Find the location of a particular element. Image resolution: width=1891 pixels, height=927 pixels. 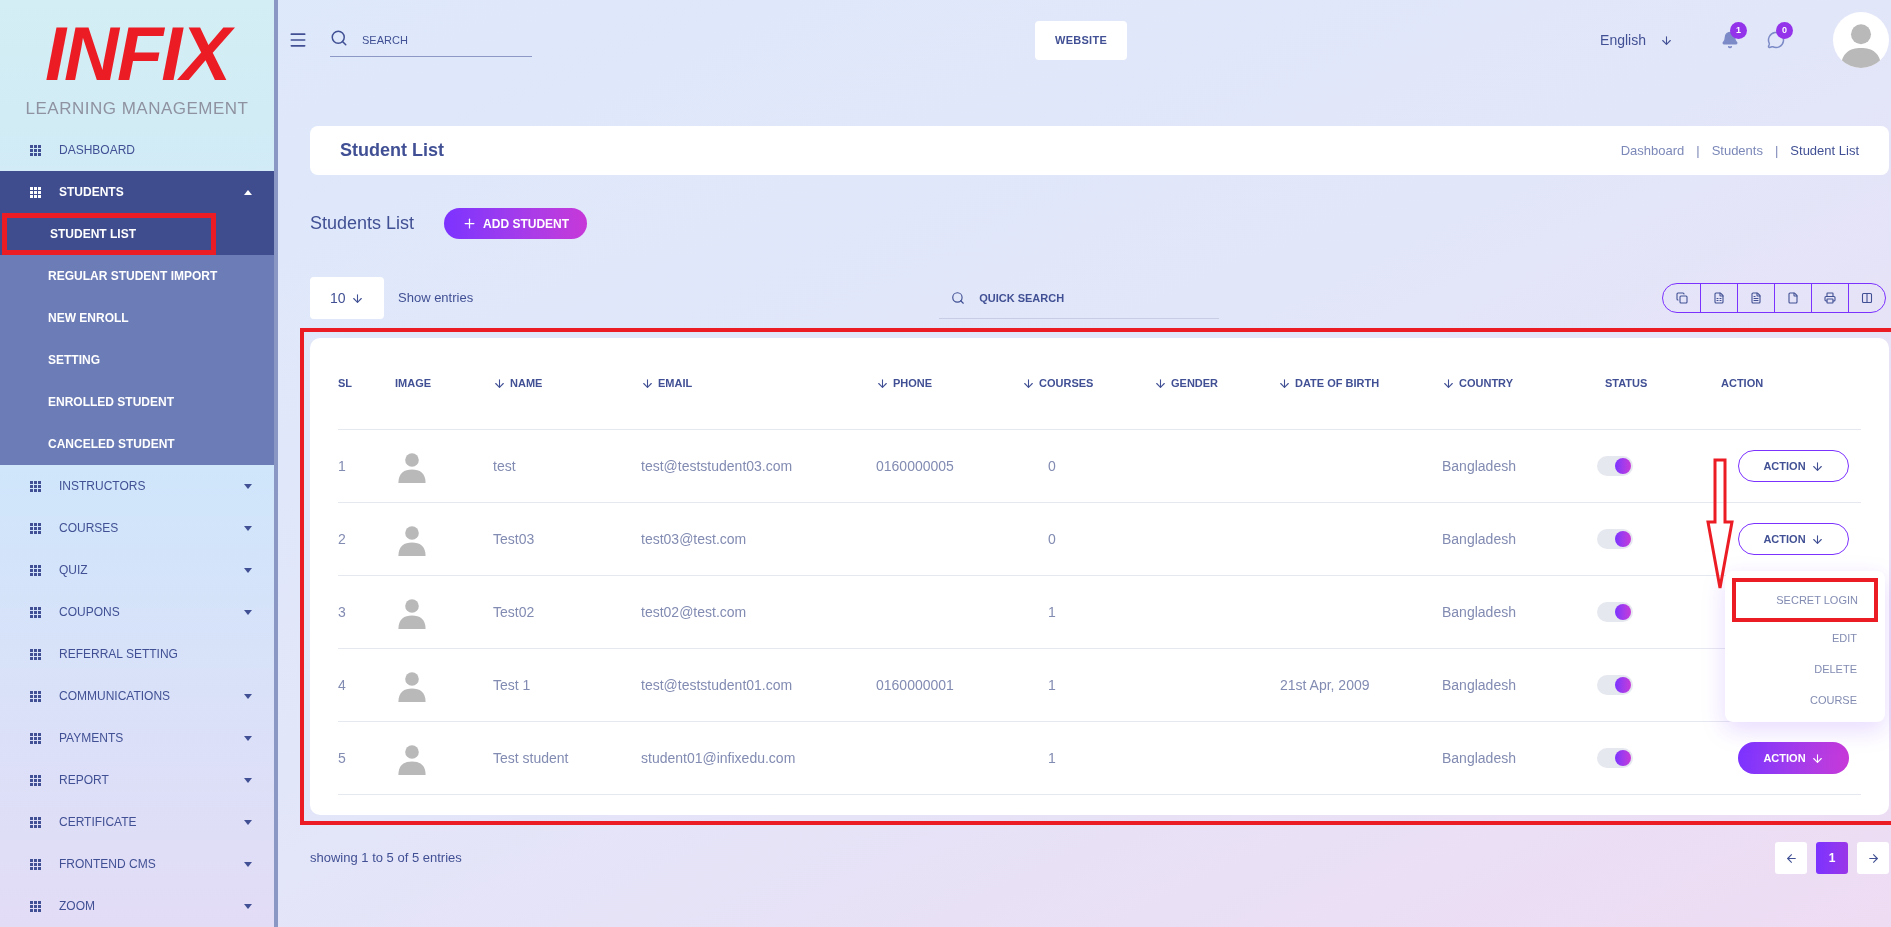

sidebar-item: QUIZ is located at coordinates (137, 570).